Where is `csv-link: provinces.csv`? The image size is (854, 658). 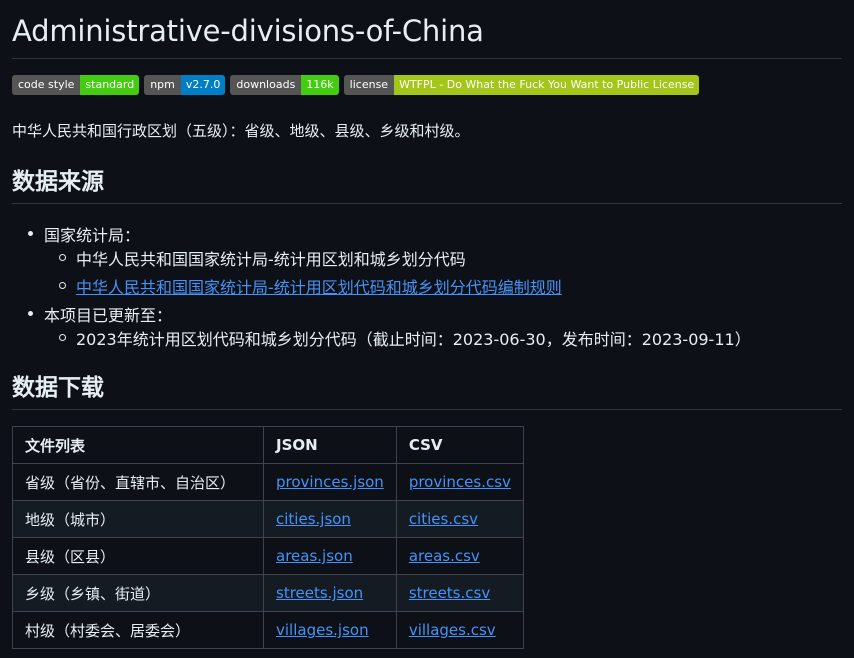 csv-link: provinces.csv is located at coordinates (460, 482).